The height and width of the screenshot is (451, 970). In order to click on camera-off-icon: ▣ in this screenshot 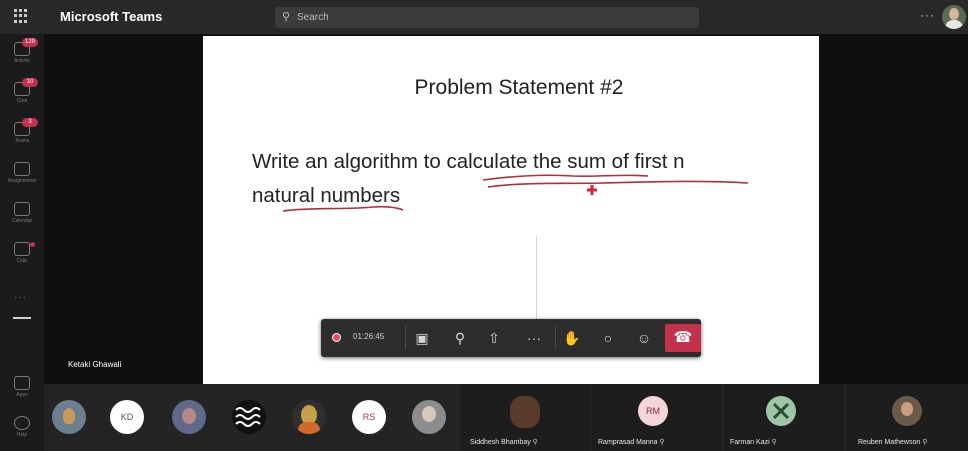, I will do `click(422, 338)`.